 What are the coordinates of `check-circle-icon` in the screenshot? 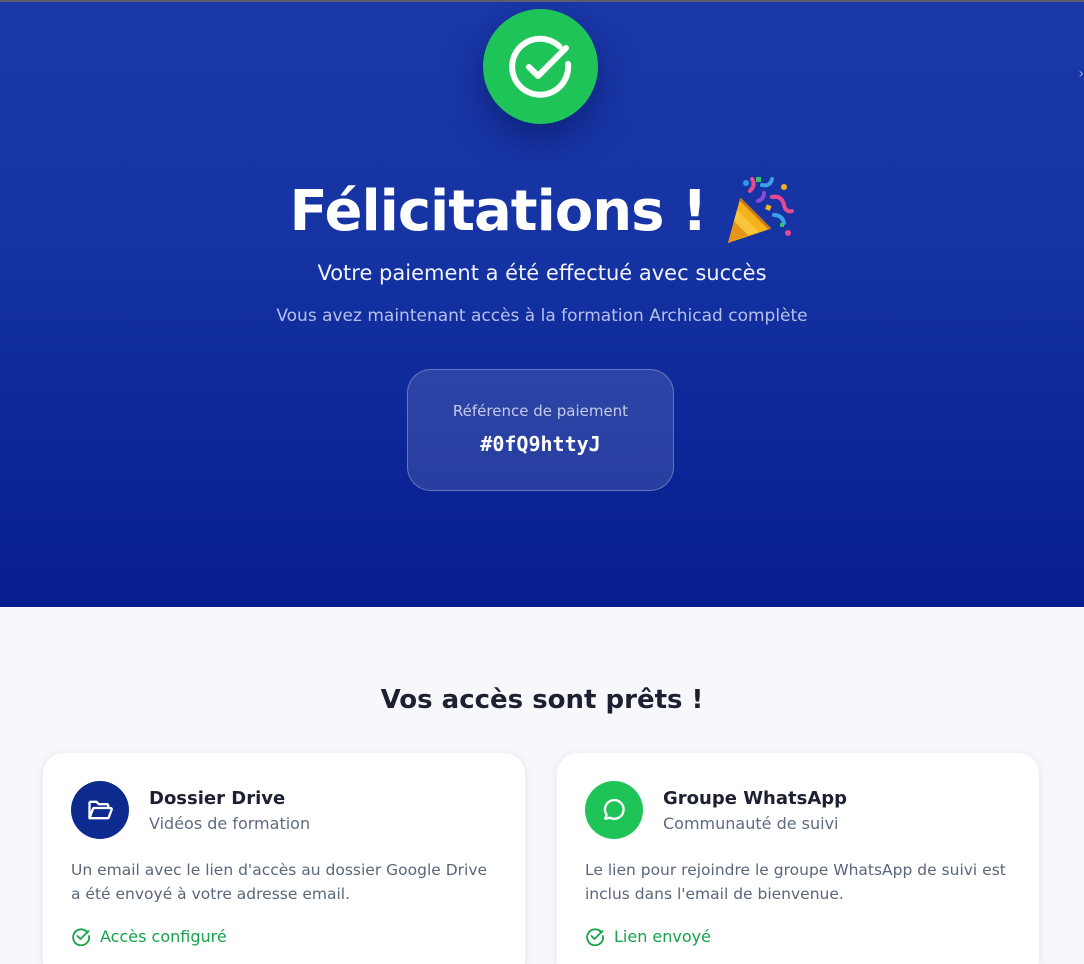 It's located at (540, 66).